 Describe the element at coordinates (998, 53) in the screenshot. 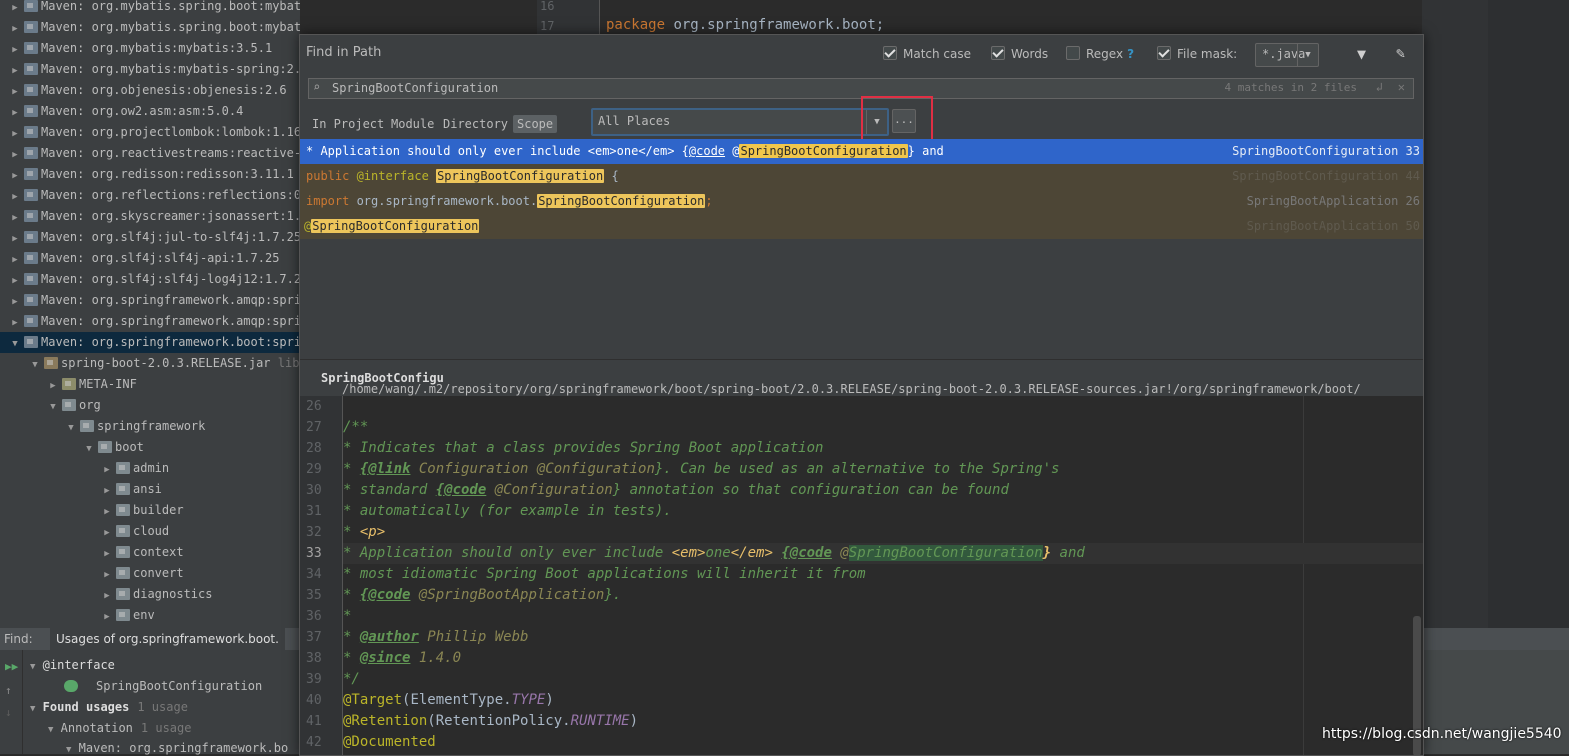

I see `words-checkbox` at that location.